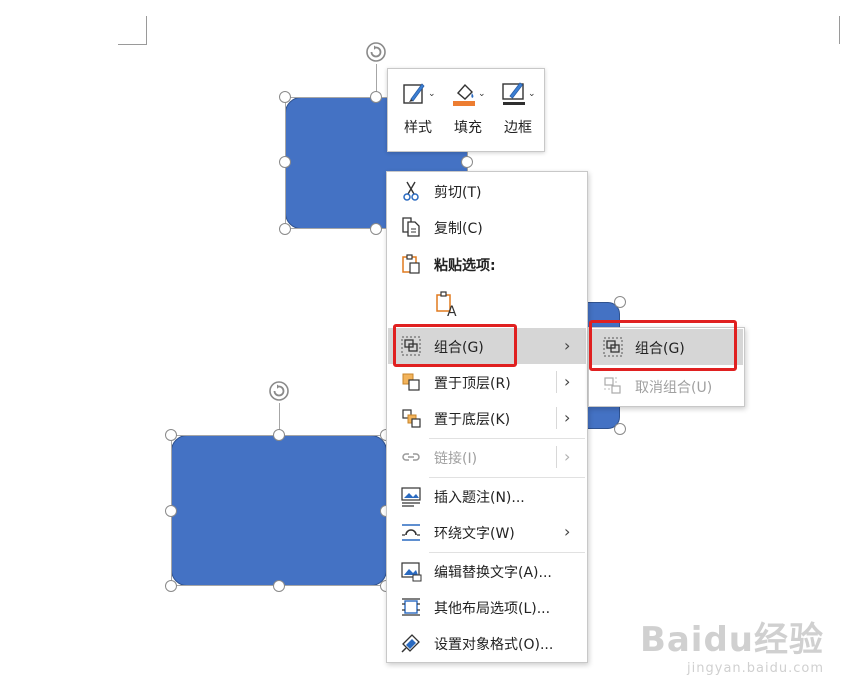  What do you see at coordinates (487, 457) in the screenshot?
I see `menu-item-link: 链接(I) ›` at bounding box center [487, 457].